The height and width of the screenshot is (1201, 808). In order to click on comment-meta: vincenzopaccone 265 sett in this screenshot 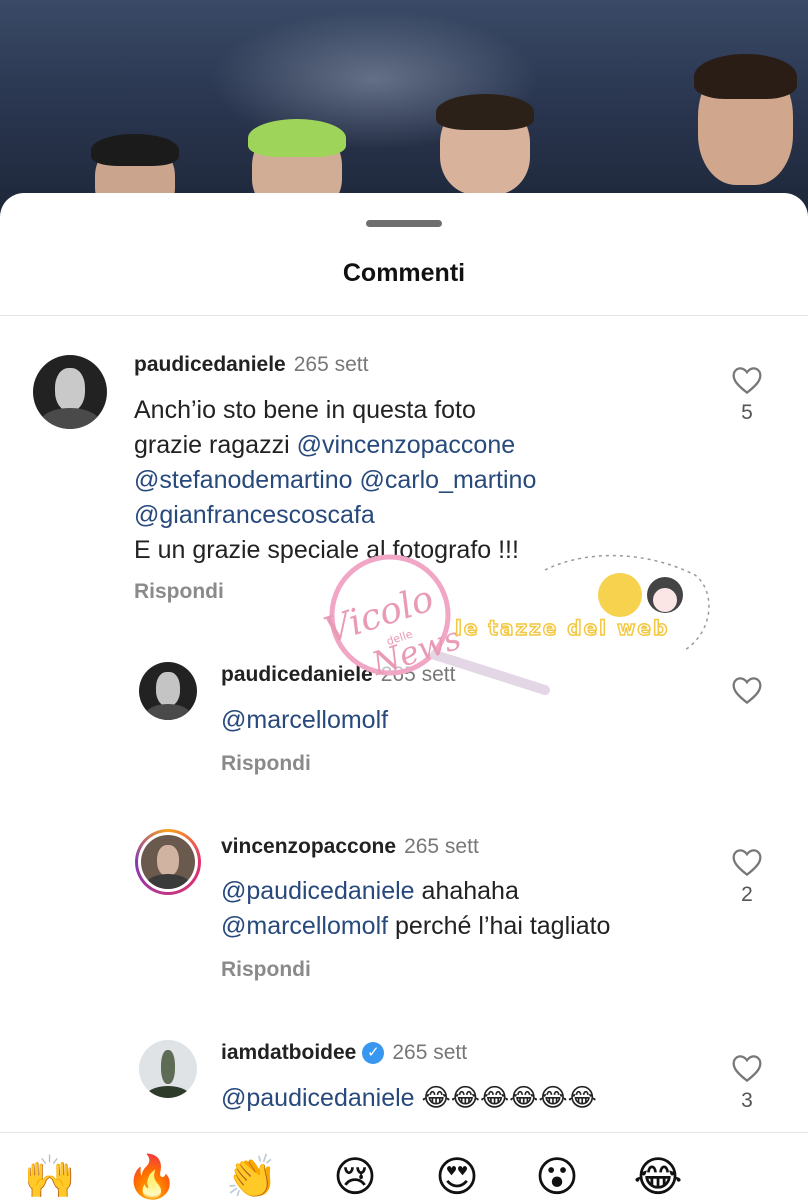, I will do `click(350, 847)`.